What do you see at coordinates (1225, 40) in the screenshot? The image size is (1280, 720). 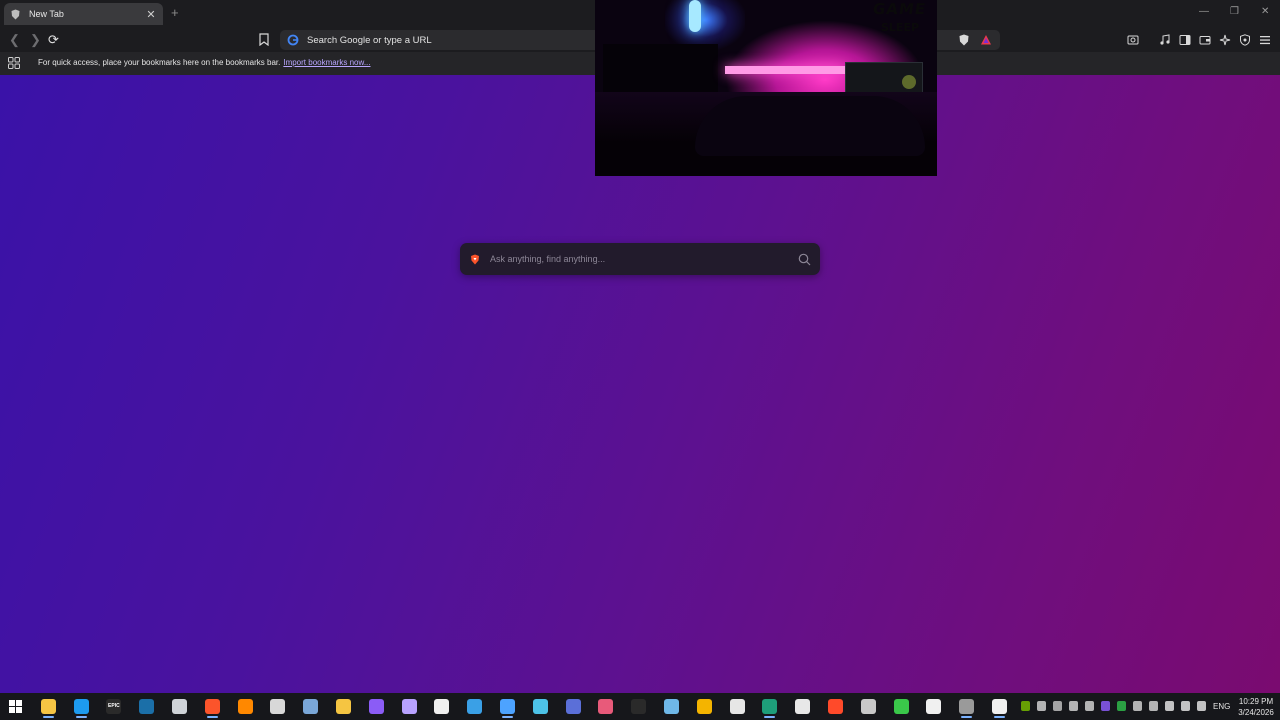 I see `leo-ai-icon` at bounding box center [1225, 40].